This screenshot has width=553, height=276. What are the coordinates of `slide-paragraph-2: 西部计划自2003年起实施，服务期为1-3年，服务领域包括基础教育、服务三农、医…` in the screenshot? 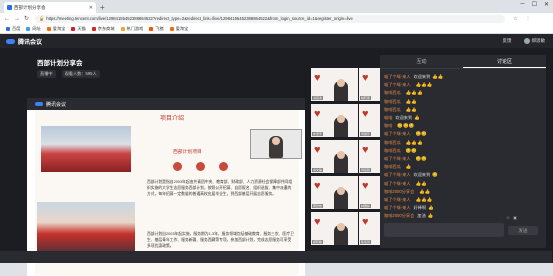 It's located at (220, 240).